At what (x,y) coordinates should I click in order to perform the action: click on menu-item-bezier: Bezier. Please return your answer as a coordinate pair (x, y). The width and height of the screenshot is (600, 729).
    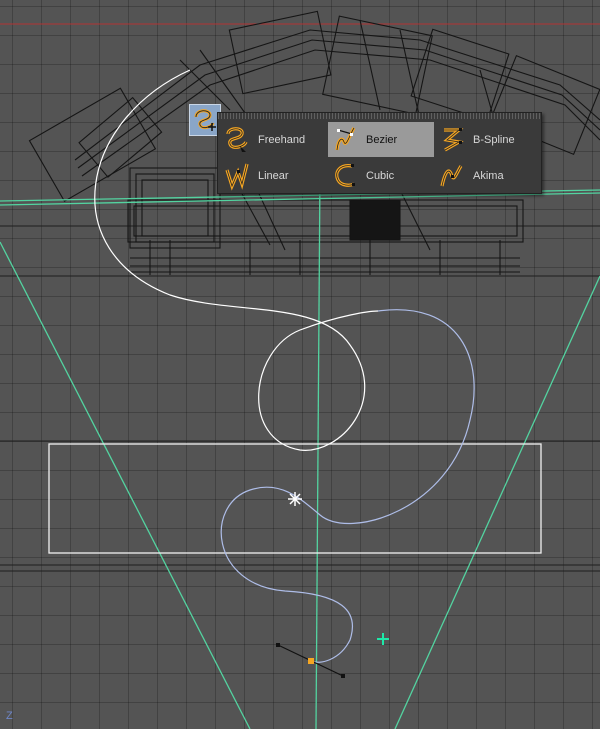
    Looking at the image, I should click on (381, 139).